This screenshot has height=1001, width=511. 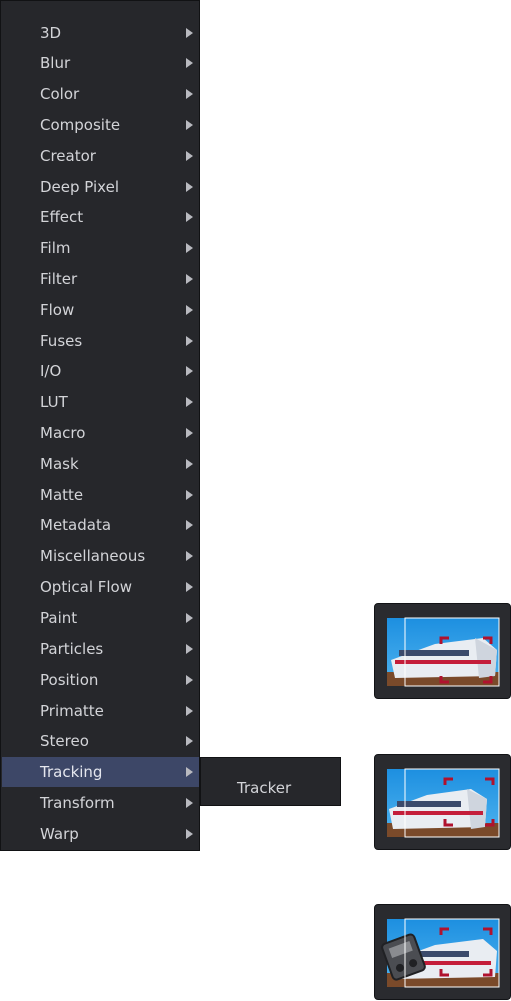 I want to click on menu-item-position: Position, so click(x=100, y=680).